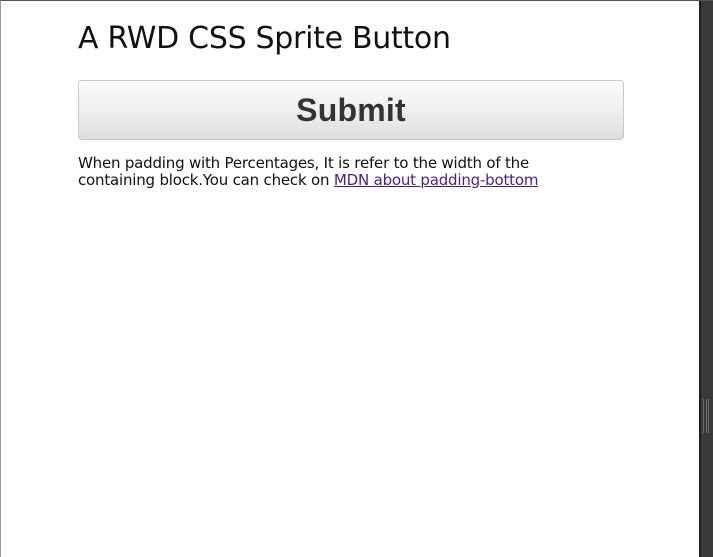 The image size is (713, 557). Describe the element at coordinates (700, 279) in the screenshot. I see `window-edge-line` at that location.